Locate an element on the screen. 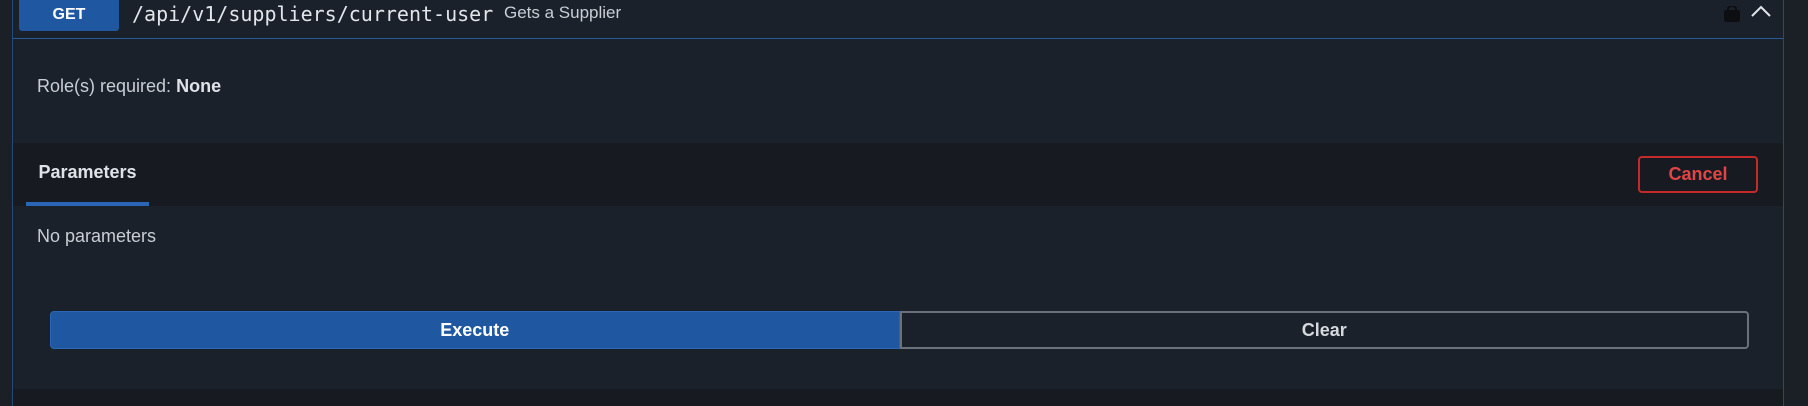 This screenshot has height=406, width=1808. cancel-button: Cancel is located at coordinates (1698, 174).